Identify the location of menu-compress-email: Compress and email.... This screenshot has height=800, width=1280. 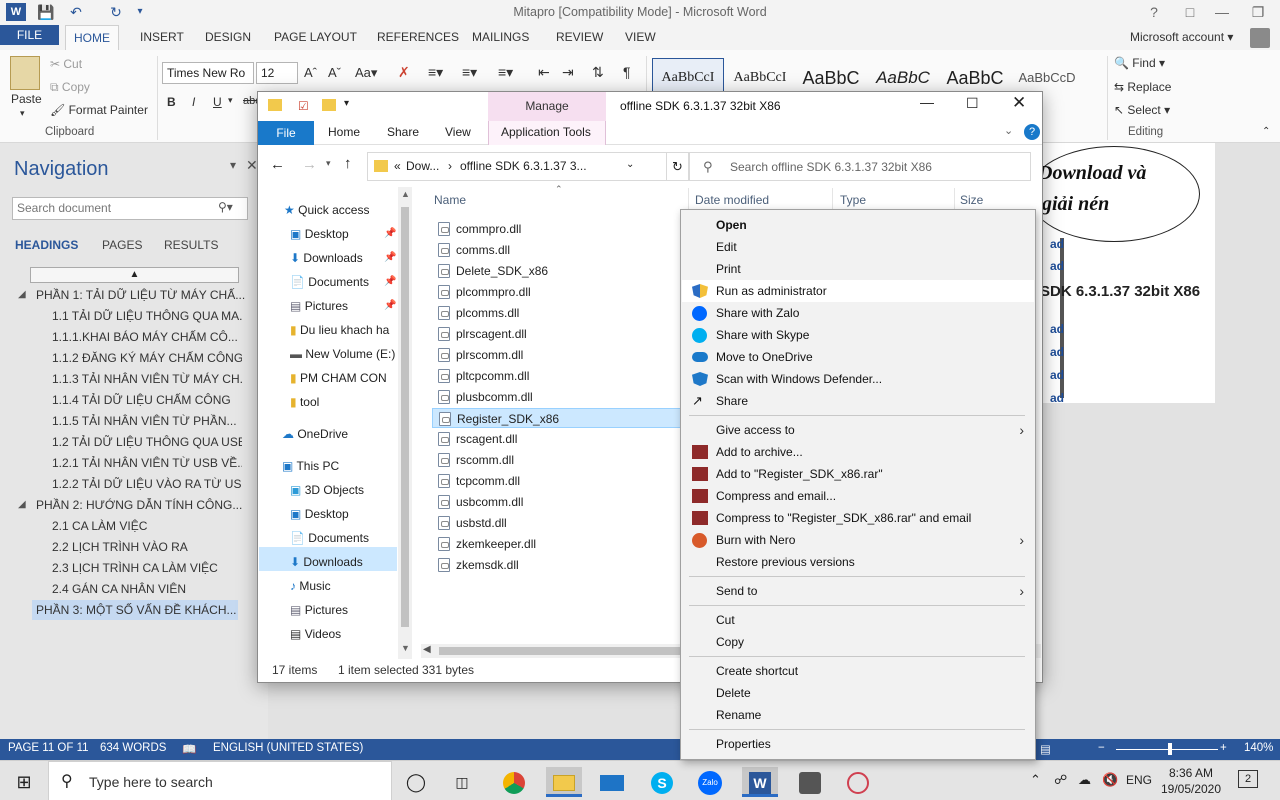
(858, 496).